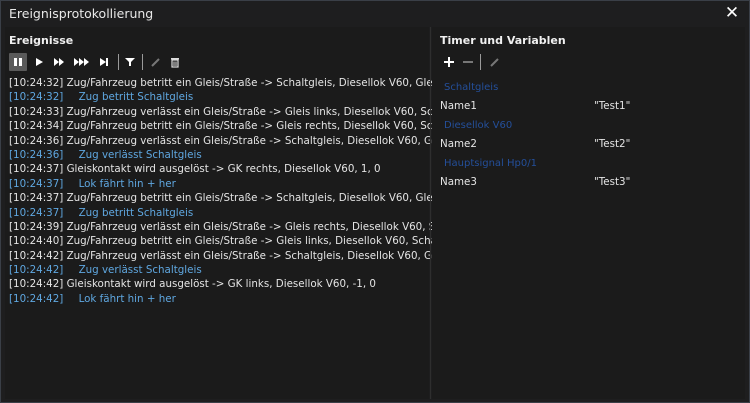  I want to click on edit-button, so click(155, 62).